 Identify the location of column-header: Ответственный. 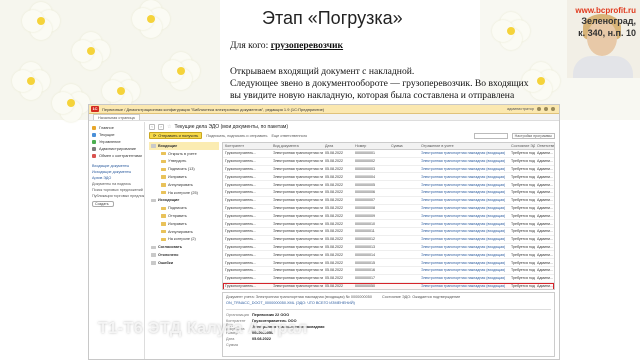
(544, 146).